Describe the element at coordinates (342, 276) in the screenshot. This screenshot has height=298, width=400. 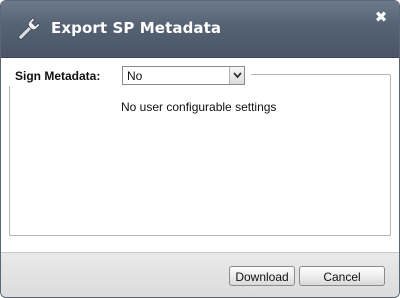
I see `cancel-button: Cancel` at that location.